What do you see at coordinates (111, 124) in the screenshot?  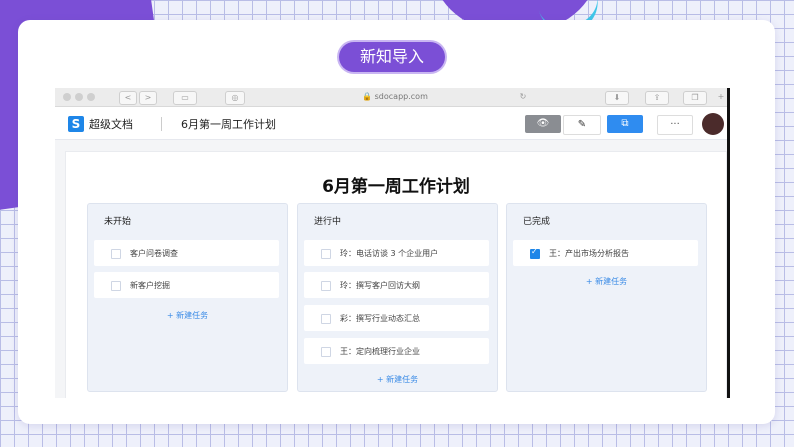 I see `app-name: 超级文档` at bounding box center [111, 124].